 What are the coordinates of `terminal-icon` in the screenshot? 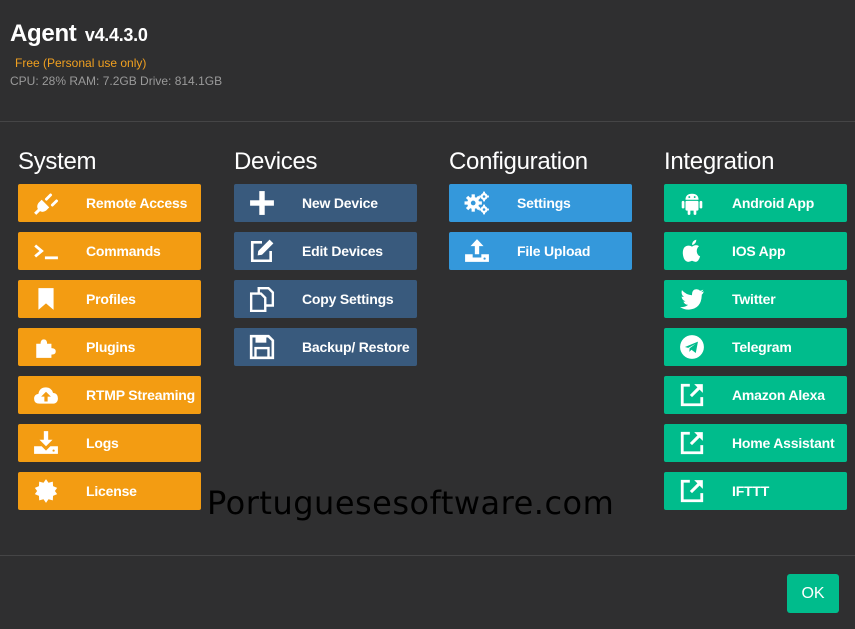 It's located at (46, 251).